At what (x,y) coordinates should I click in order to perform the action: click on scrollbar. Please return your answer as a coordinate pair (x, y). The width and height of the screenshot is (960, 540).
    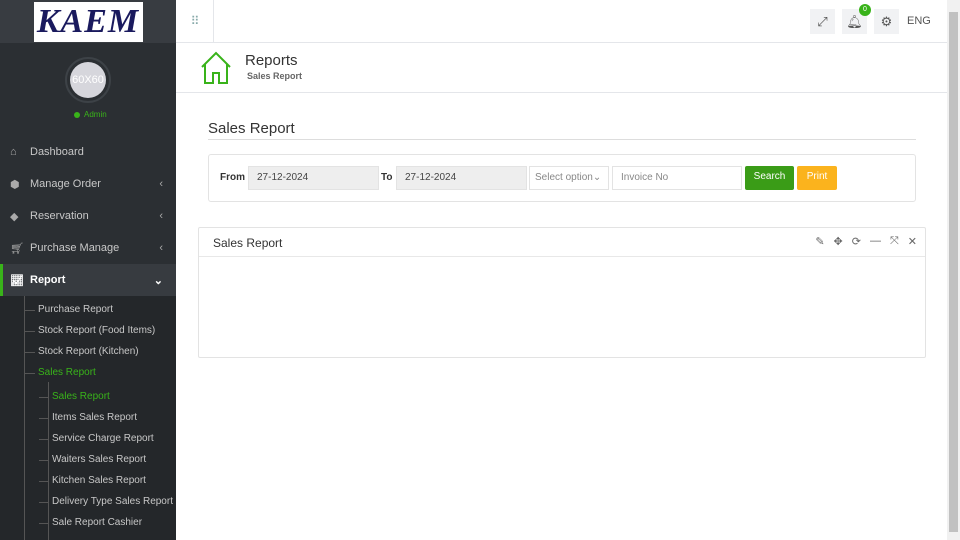
    Looking at the image, I should click on (953, 270).